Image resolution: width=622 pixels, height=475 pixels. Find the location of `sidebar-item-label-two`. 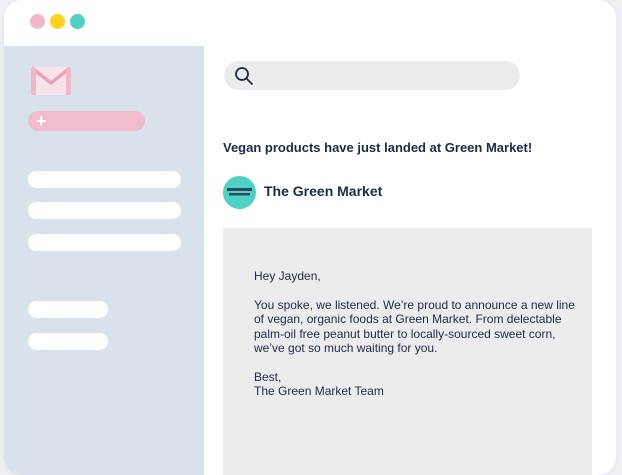

sidebar-item-label-two is located at coordinates (68, 341).